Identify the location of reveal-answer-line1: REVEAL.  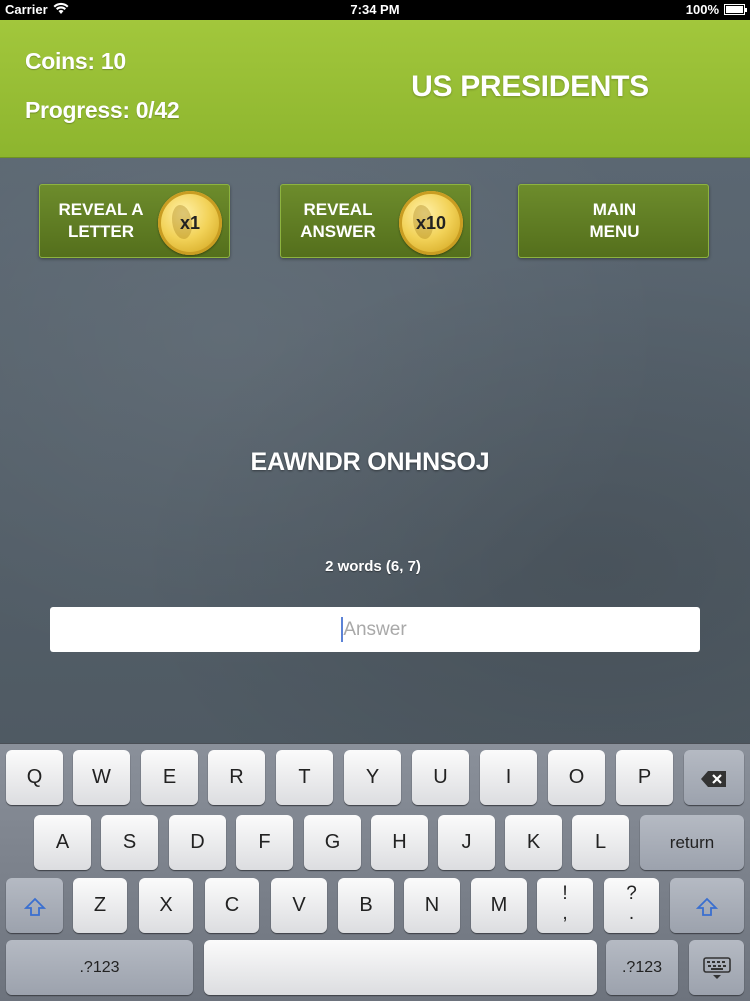
(338, 209).